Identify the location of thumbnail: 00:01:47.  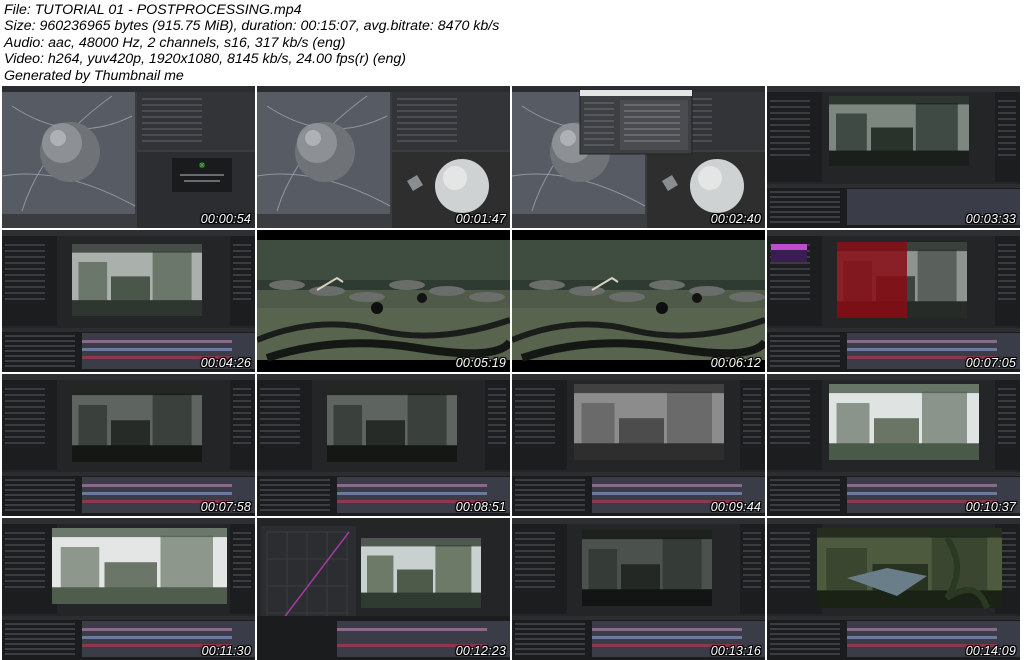
(383, 157).